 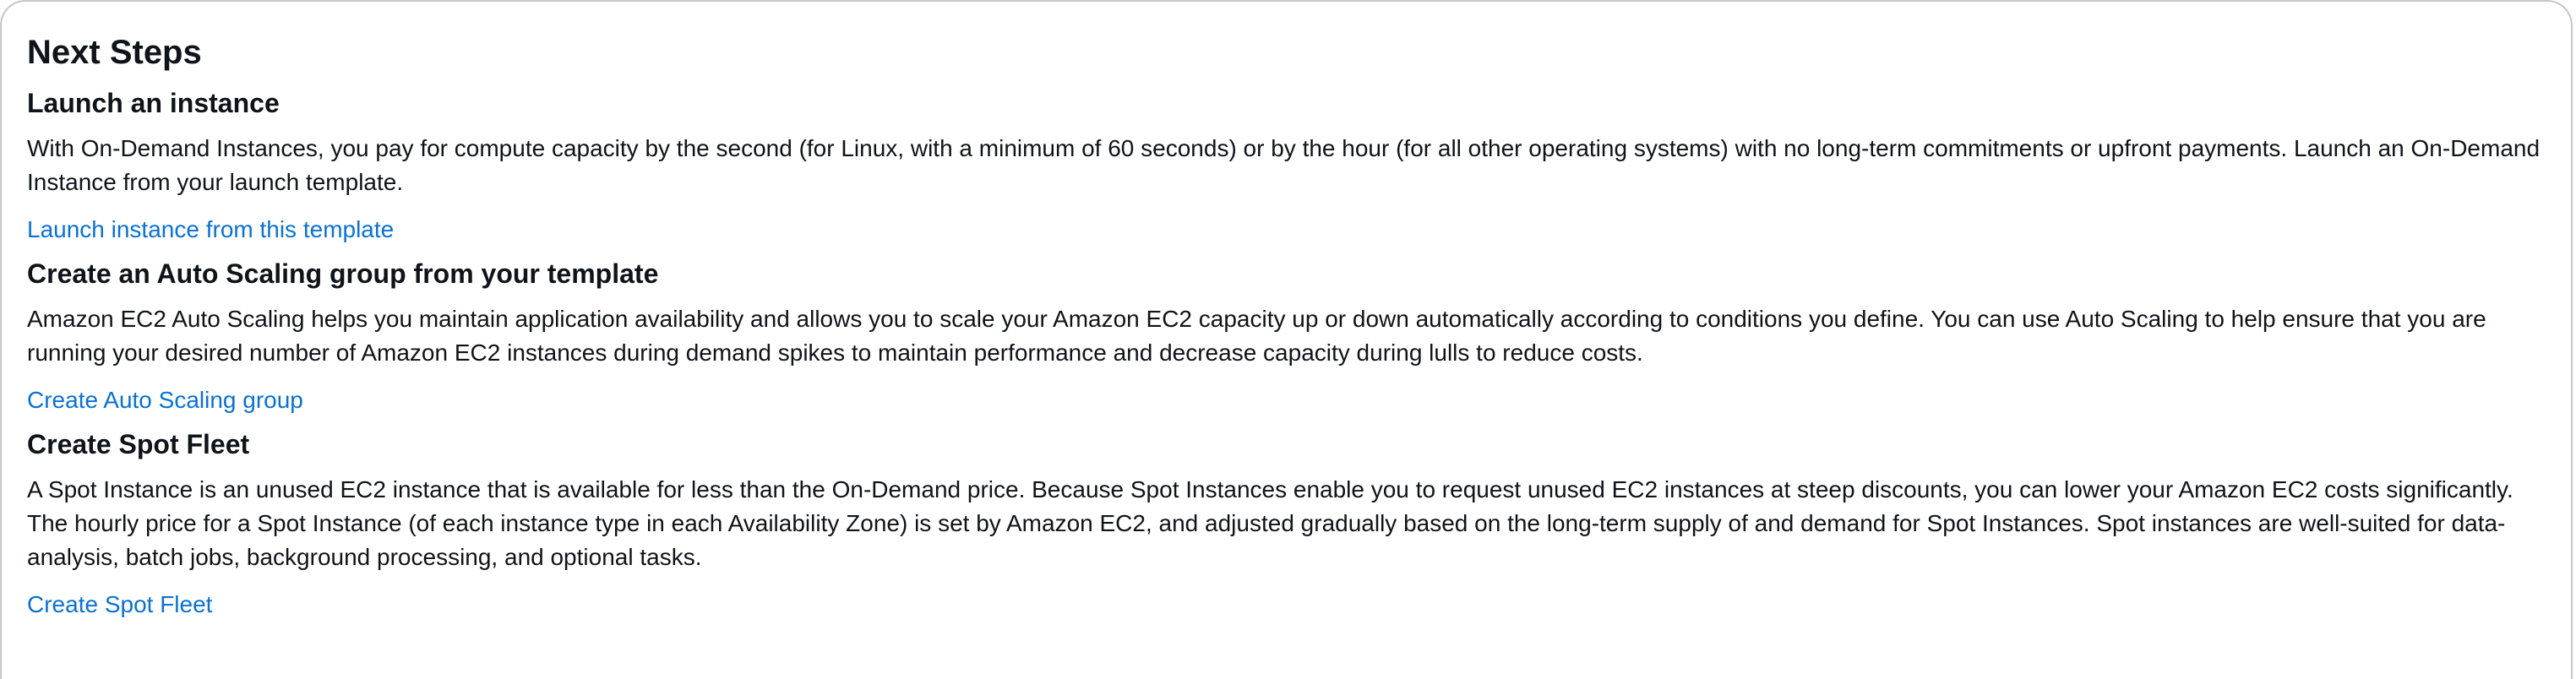 I want to click on create-auto-scaling-group-link: Create Auto Scaling group, so click(x=165, y=400).